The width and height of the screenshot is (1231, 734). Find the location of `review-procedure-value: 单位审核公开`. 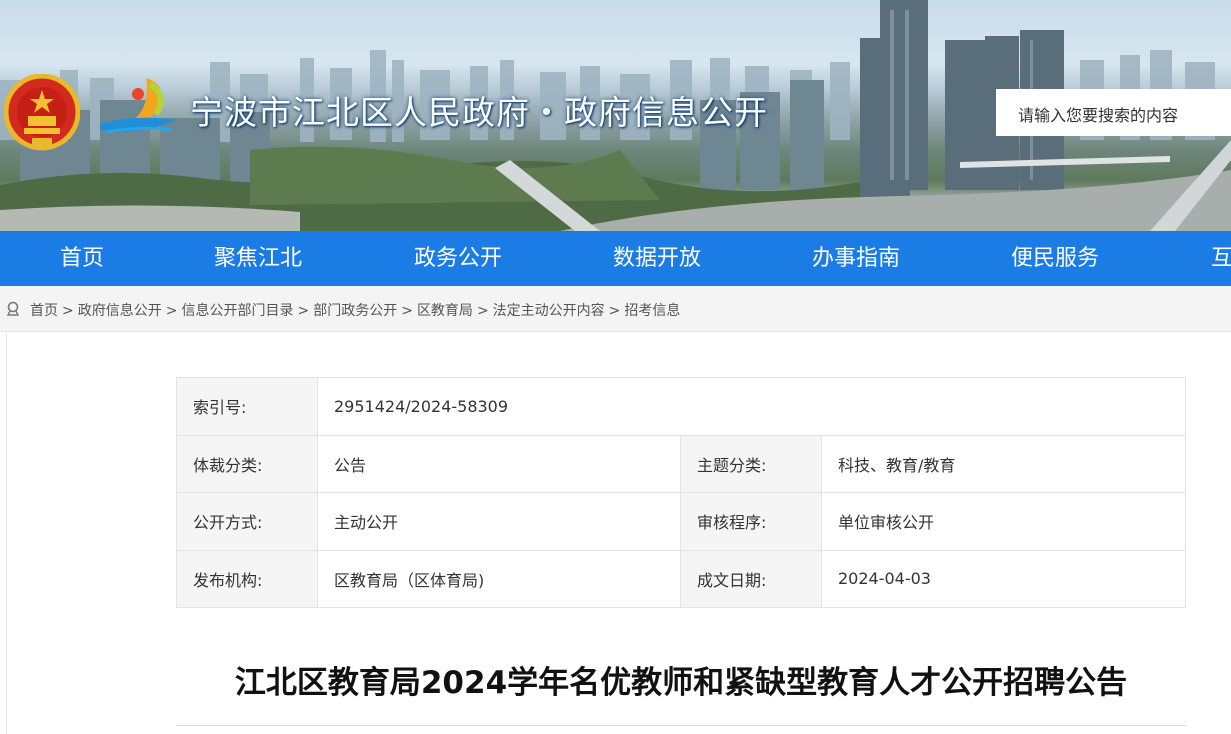

review-procedure-value: 单位审核公开 is located at coordinates (1003, 521).